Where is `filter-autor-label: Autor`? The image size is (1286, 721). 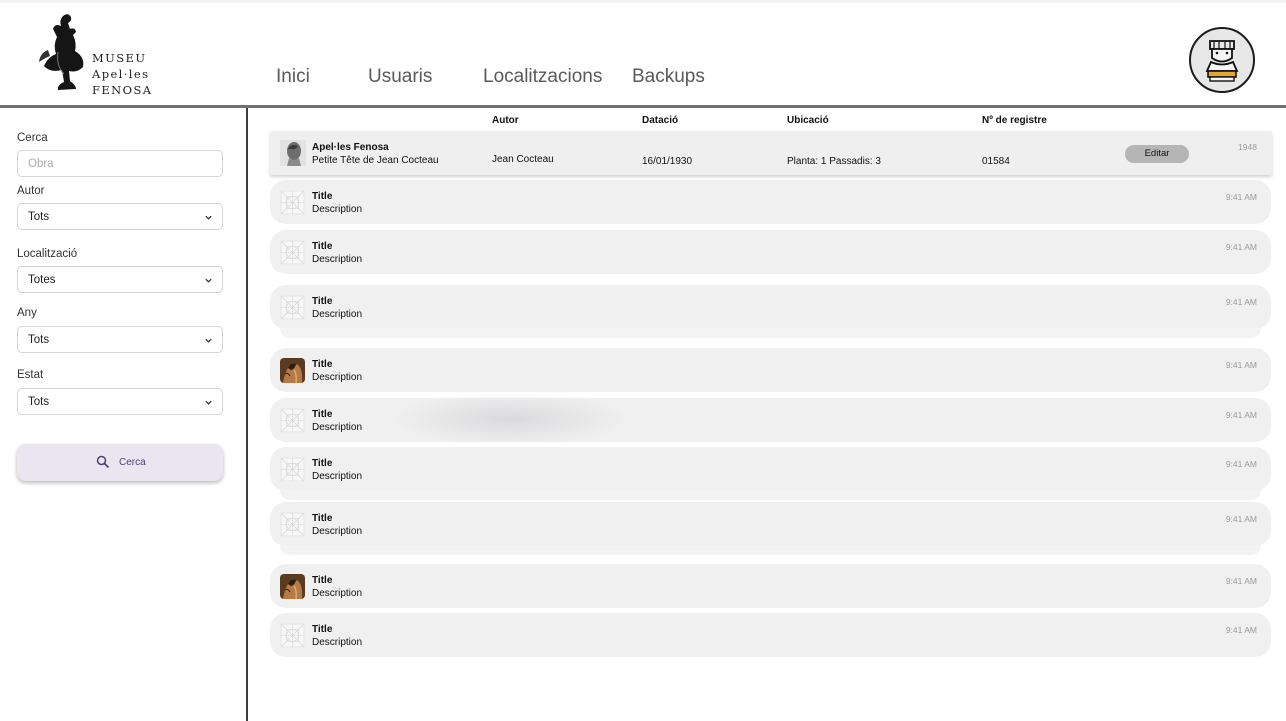
filter-autor-label: Autor is located at coordinates (31, 191).